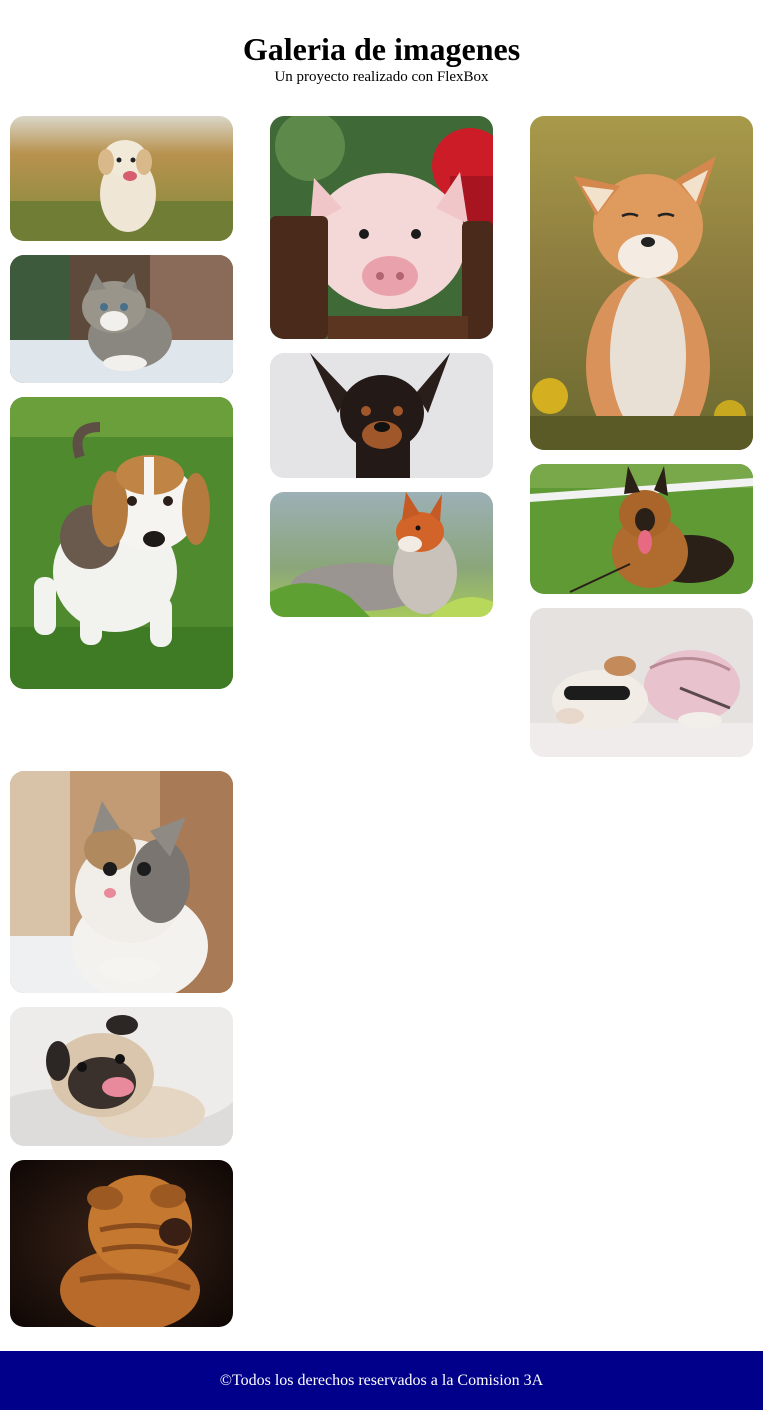 The height and width of the screenshot is (1410, 763). Describe the element at coordinates (381, 227) in the screenshot. I see `piglet-photo` at that location.